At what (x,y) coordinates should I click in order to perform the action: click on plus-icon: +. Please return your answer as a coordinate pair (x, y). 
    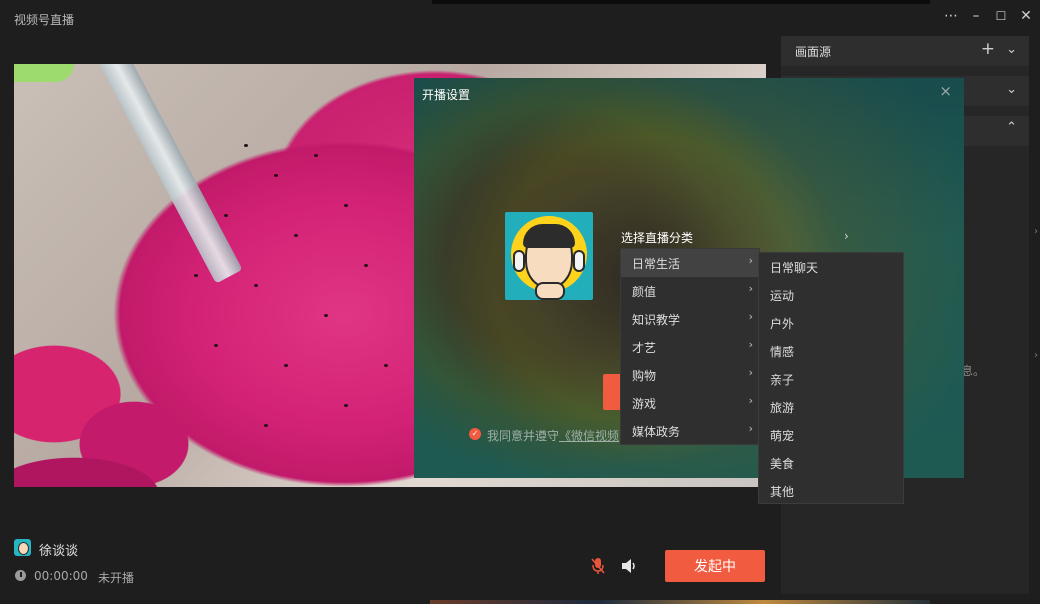
    Looking at the image, I should click on (988, 49).